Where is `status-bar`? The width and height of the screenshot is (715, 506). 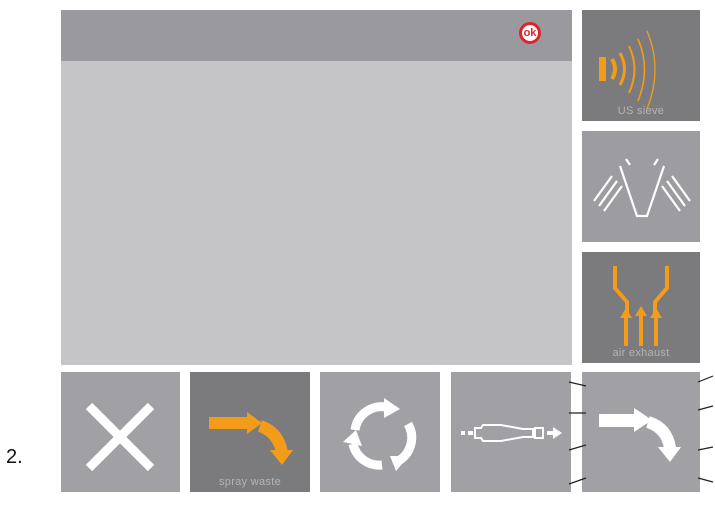 status-bar is located at coordinates (316, 35).